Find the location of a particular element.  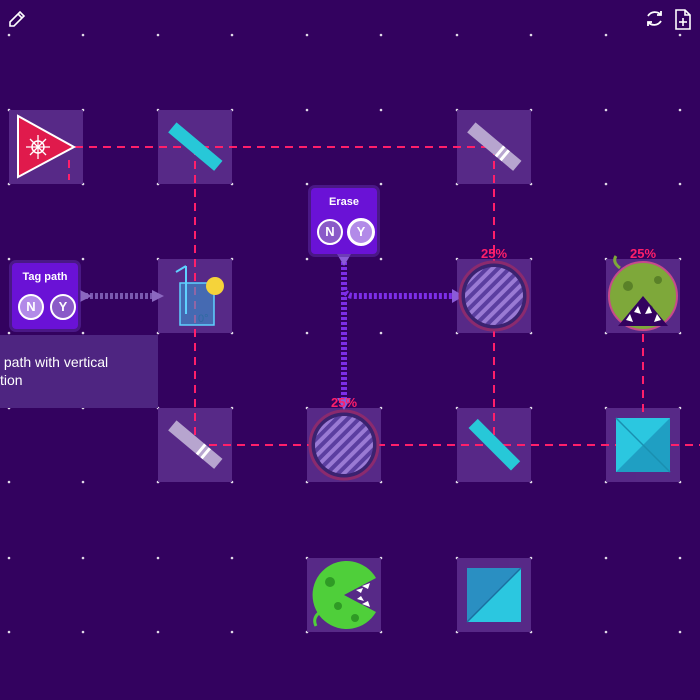

detector-right-percent: 25% is located at coordinates (494, 253).